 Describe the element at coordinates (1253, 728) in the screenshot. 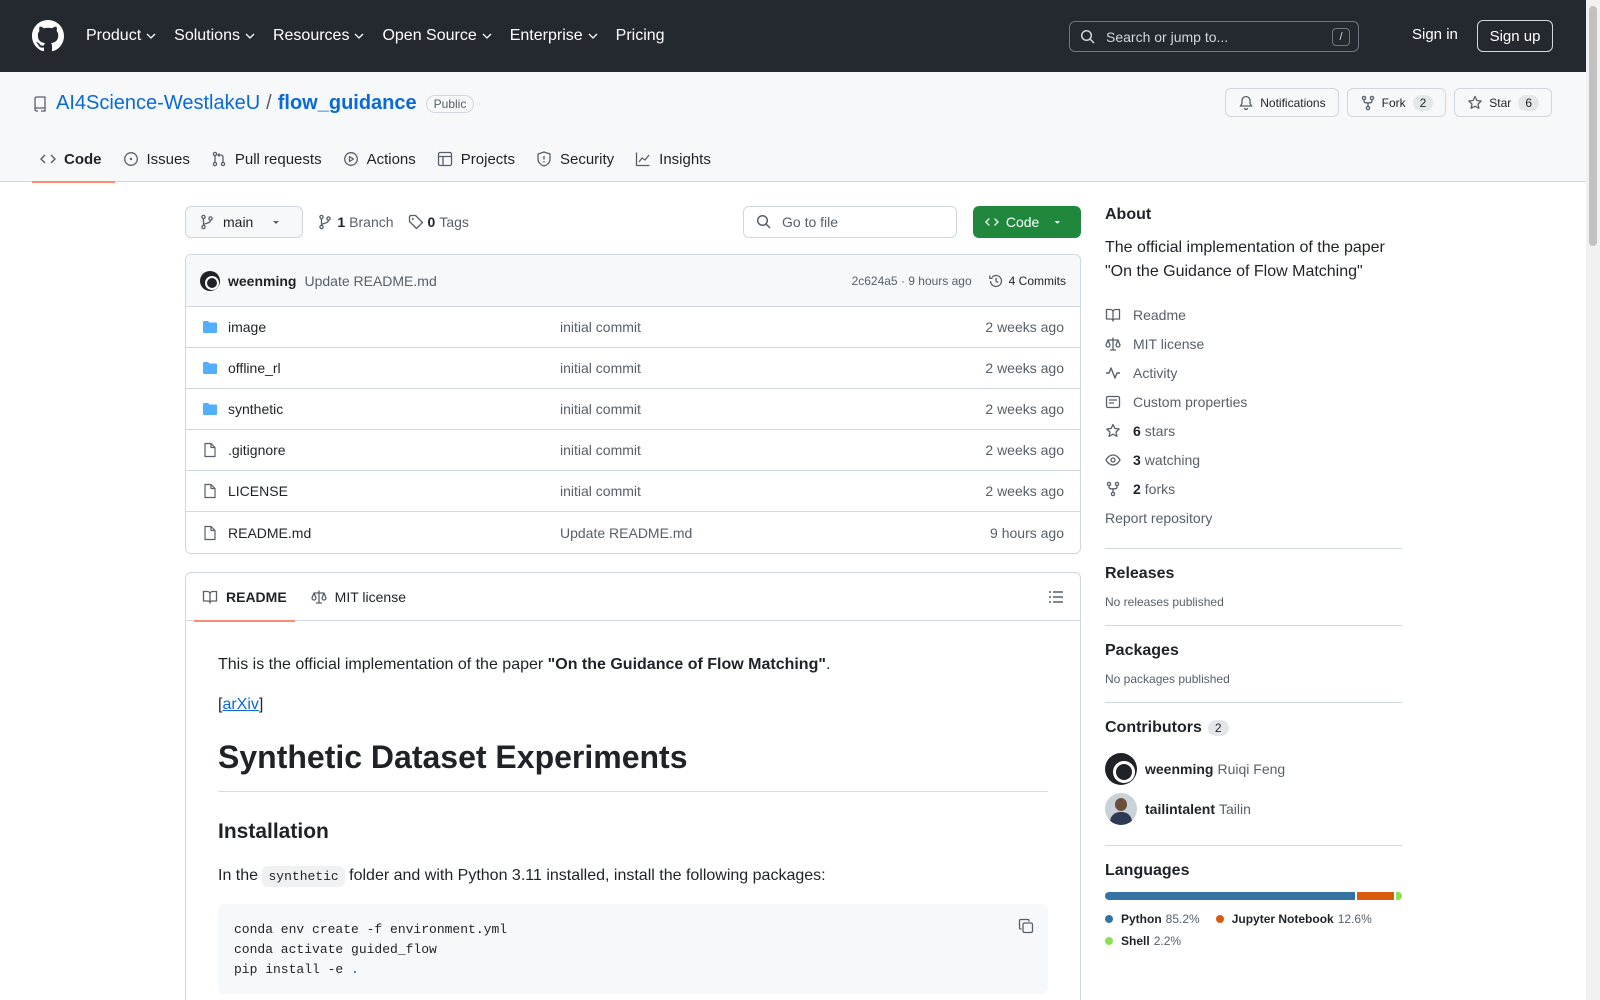

I see `contributors-title: Contributors 2` at that location.